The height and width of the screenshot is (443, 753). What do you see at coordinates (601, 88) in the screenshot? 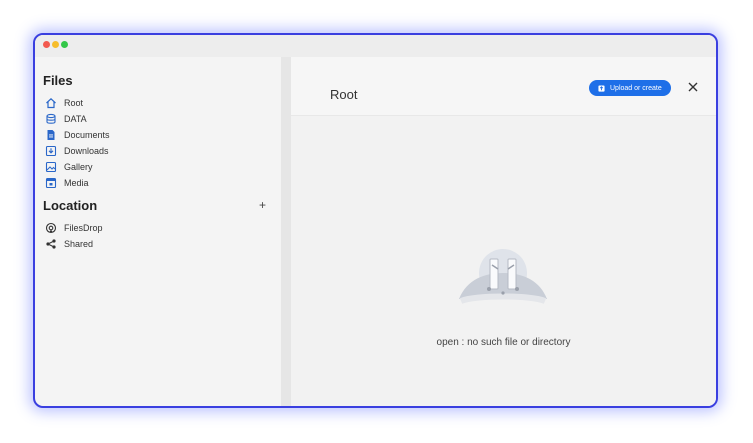
I see `upload-icon` at bounding box center [601, 88].